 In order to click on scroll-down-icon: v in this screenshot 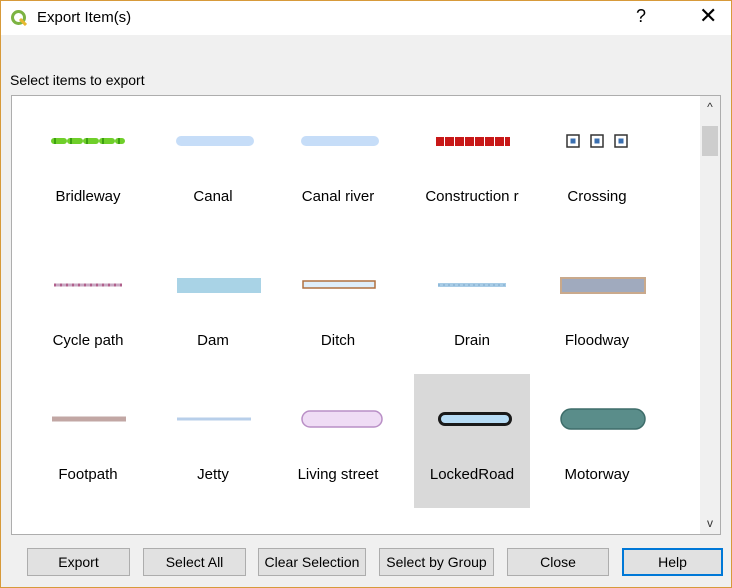, I will do `click(710, 523)`.